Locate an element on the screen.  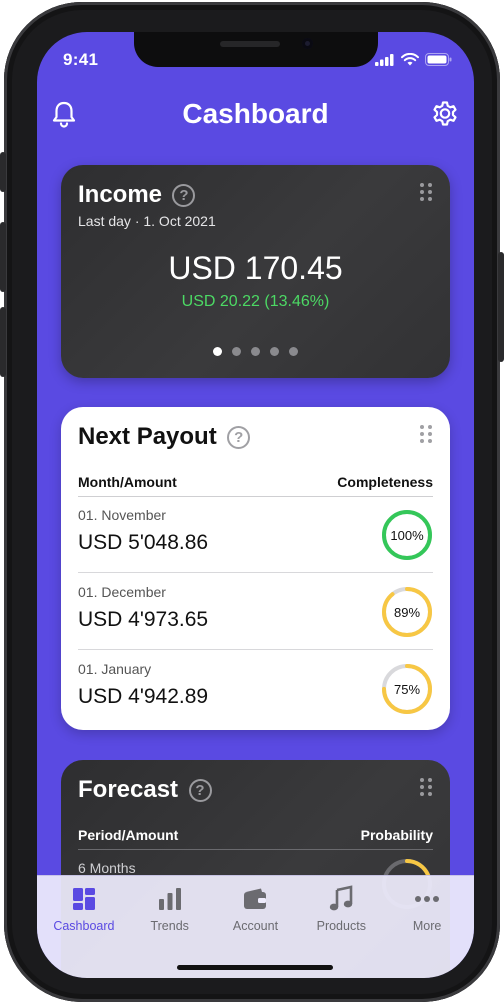
payout-column-header: Month/Amount Completeness is located at coordinates (255, 485).